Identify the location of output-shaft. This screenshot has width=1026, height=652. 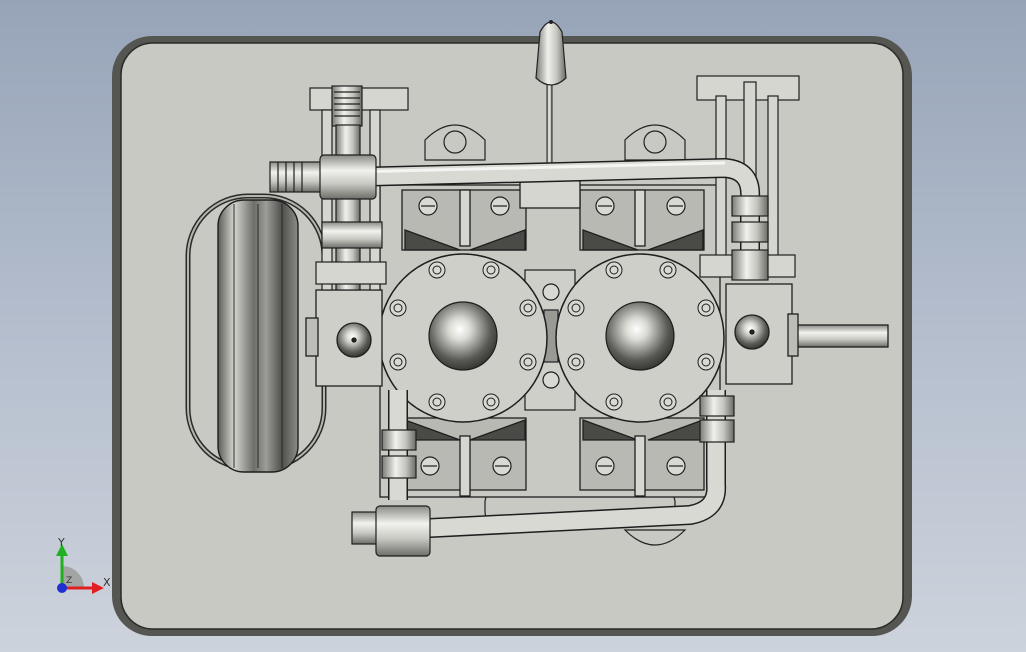
(839, 336).